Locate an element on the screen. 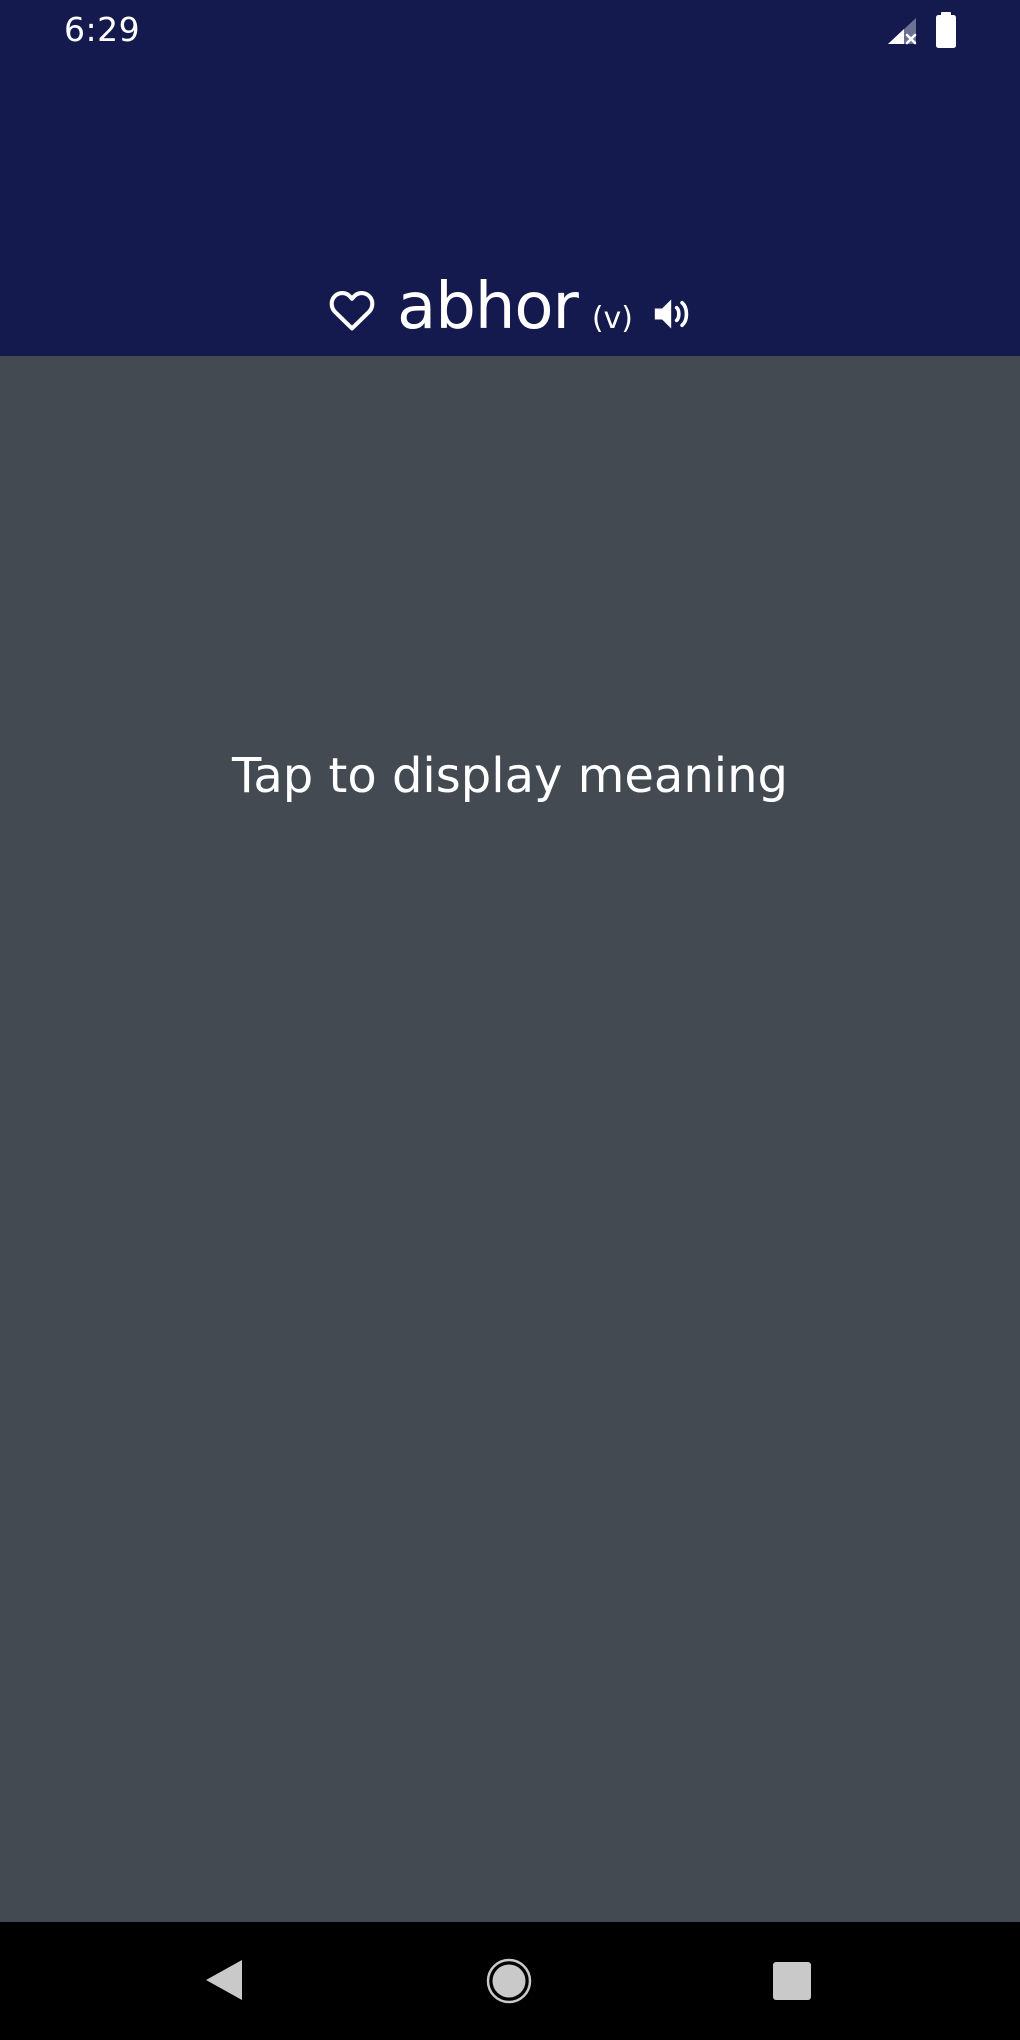  word-row: abhor (v) is located at coordinates (510, 307).